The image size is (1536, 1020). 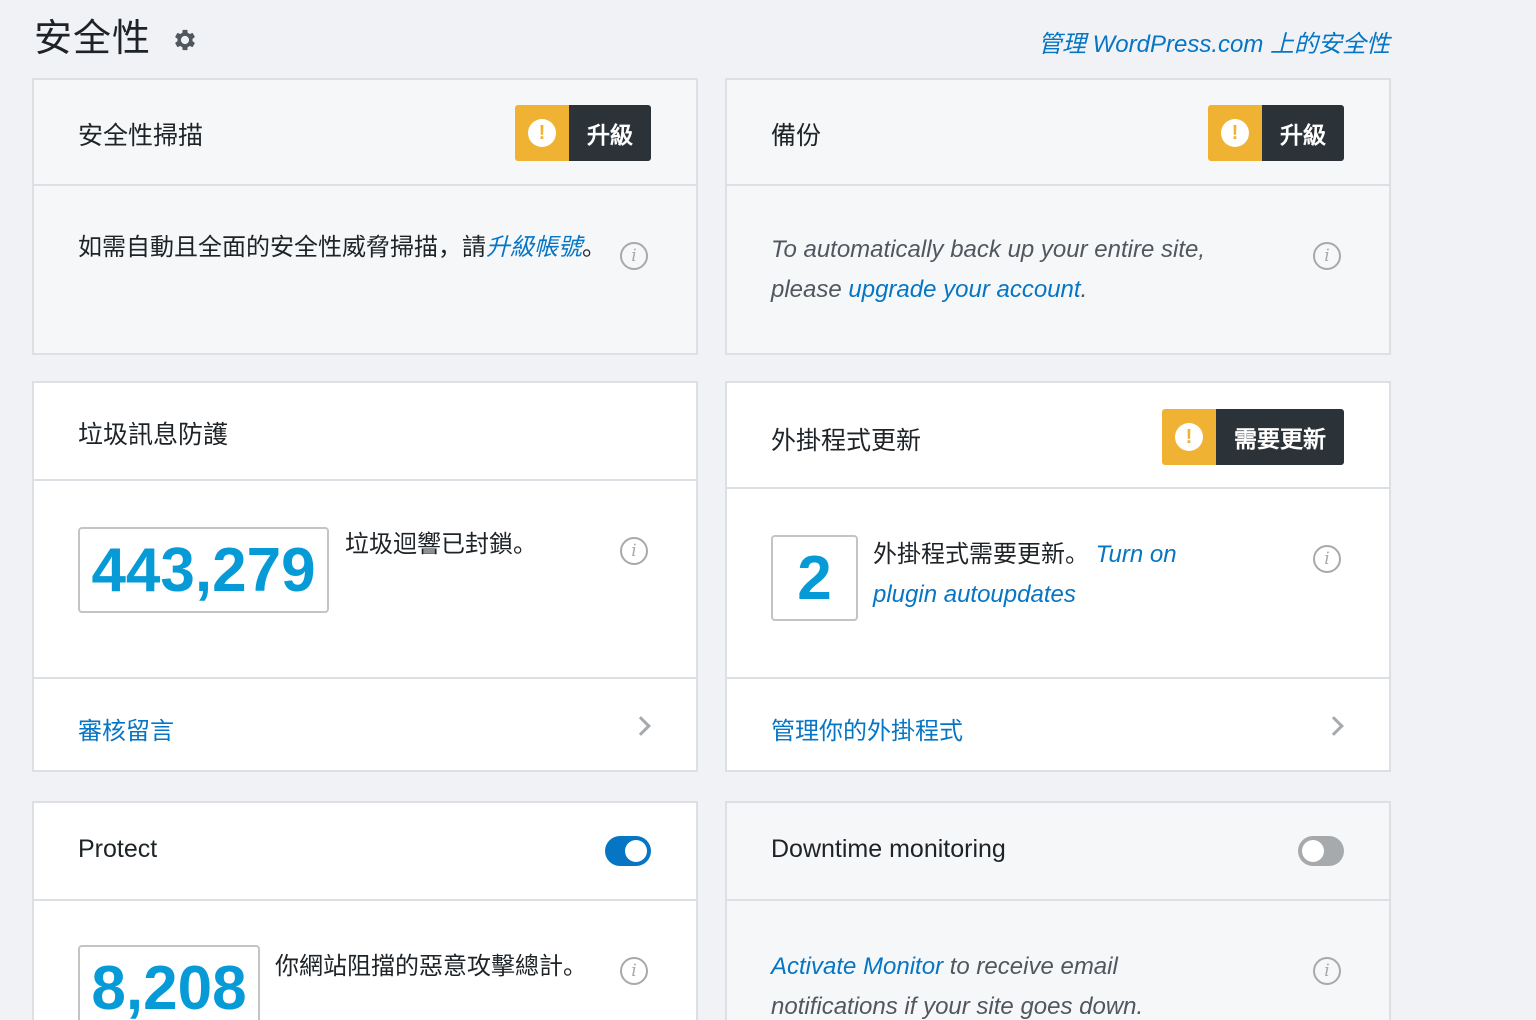 What do you see at coordinates (1136, 554) in the screenshot?
I see `turn-on-autoupdates-link: Turn on` at bounding box center [1136, 554].